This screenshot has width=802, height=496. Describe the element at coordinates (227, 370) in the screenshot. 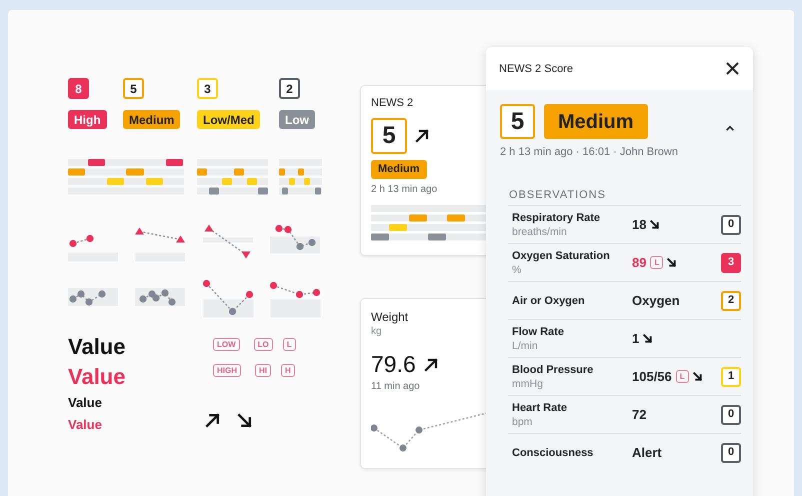

I see `range-flag-tag: HIGH` at that location.